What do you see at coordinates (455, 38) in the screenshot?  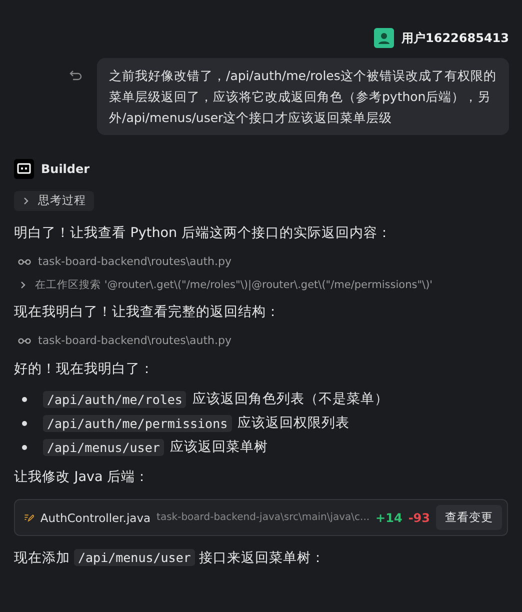 I see `username: 用户1622685413` at bounding box center [455, 38].